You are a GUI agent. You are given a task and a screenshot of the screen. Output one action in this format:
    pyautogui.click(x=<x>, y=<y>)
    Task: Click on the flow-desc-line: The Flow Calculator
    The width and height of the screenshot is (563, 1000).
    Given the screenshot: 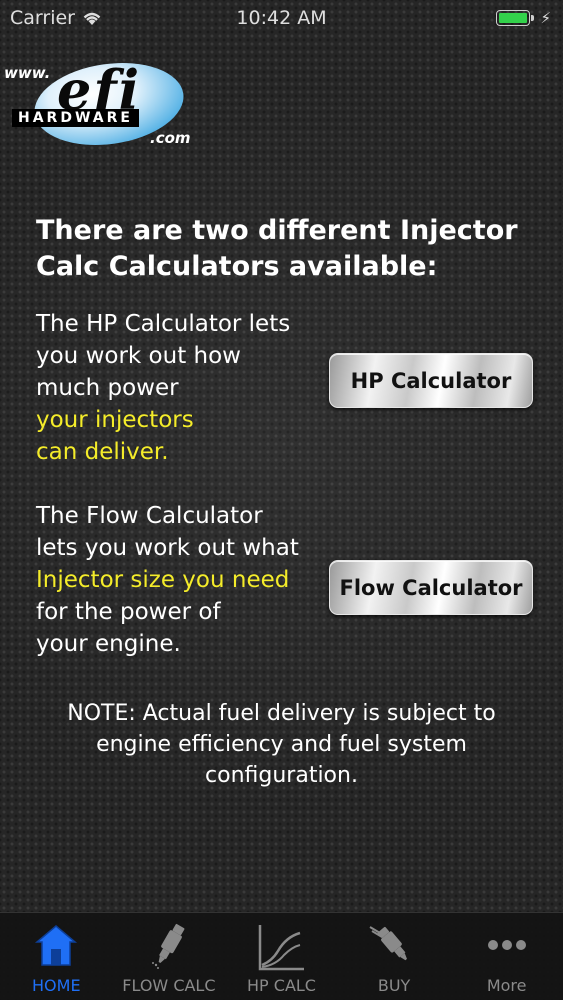 What is the action you would take?
    pyautogui.click(x=149, y=516)
    